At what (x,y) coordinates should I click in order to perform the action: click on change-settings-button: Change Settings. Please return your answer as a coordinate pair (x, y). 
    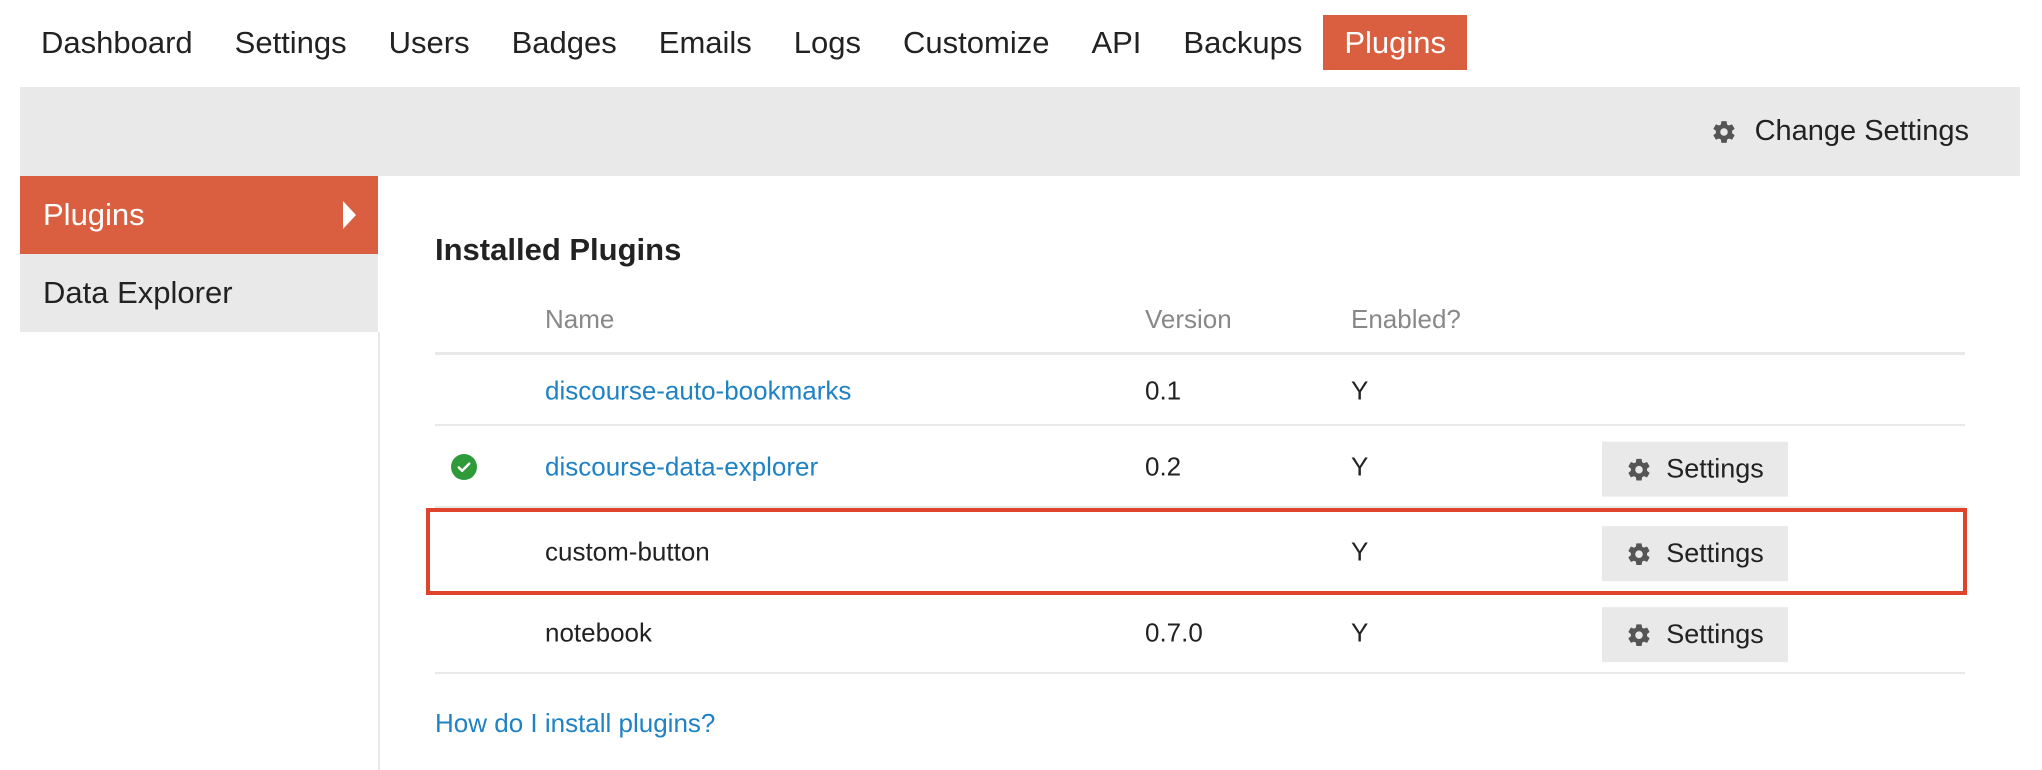
    Looking at the image, I should click on (1840, 131).